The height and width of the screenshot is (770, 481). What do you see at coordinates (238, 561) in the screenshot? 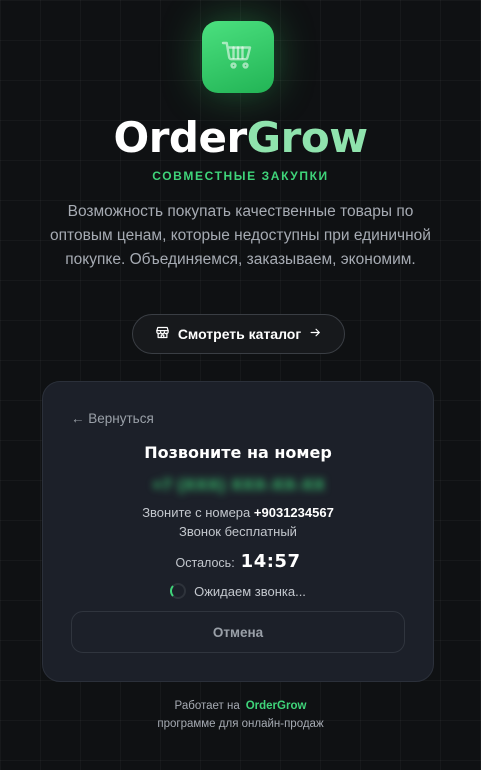
I see `countdown-timer: Осталось: 14:57` at bounding box center [238, 561].